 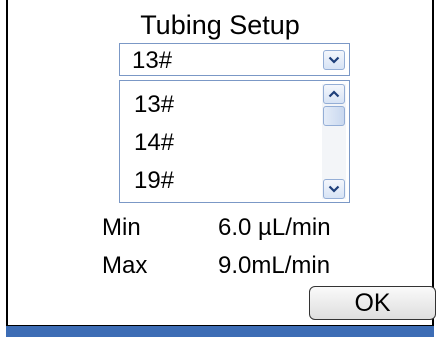 I want to click on tubing-size-dropdown: 13#, so click(x=234, y=59).